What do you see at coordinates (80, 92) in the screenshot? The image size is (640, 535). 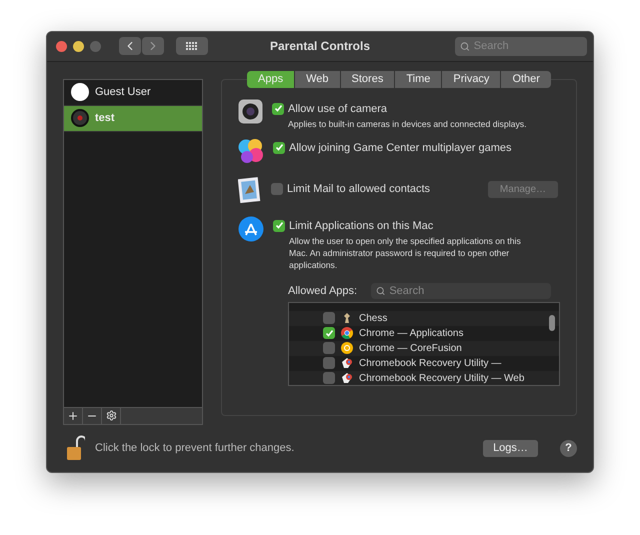 I see `avatar-icon` at bounding box center [80, 92].